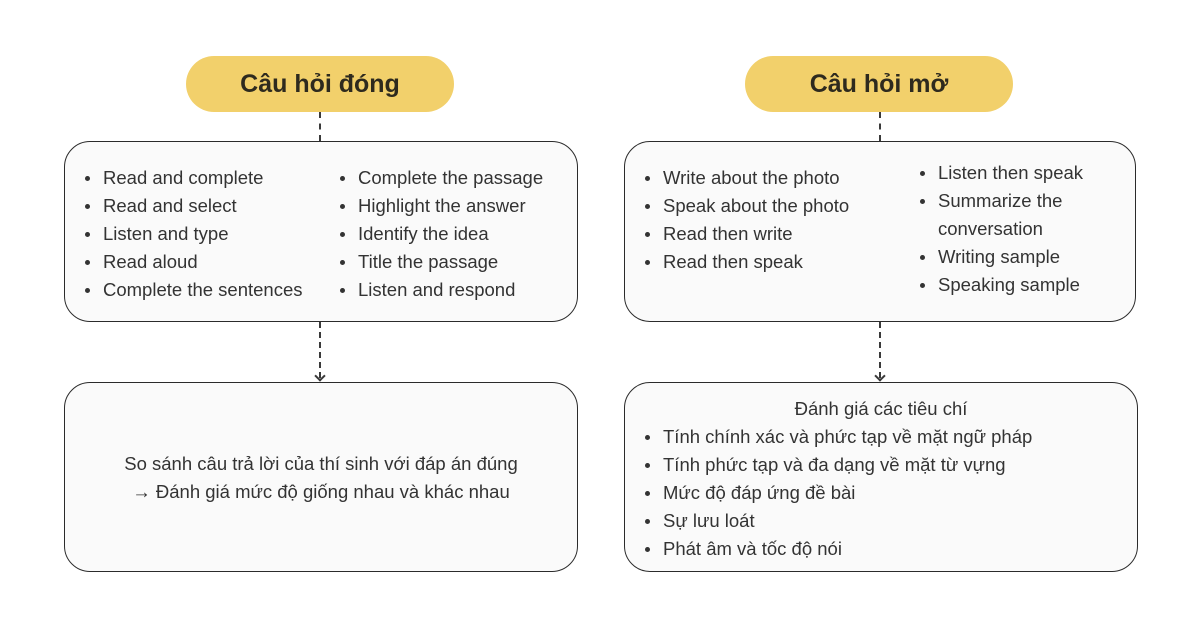 The height and width of the screenshot is (628, 1200). Describe the element at coordinates (745, 262) in the screenshot. I see `list-item: Read then speak` at that location.